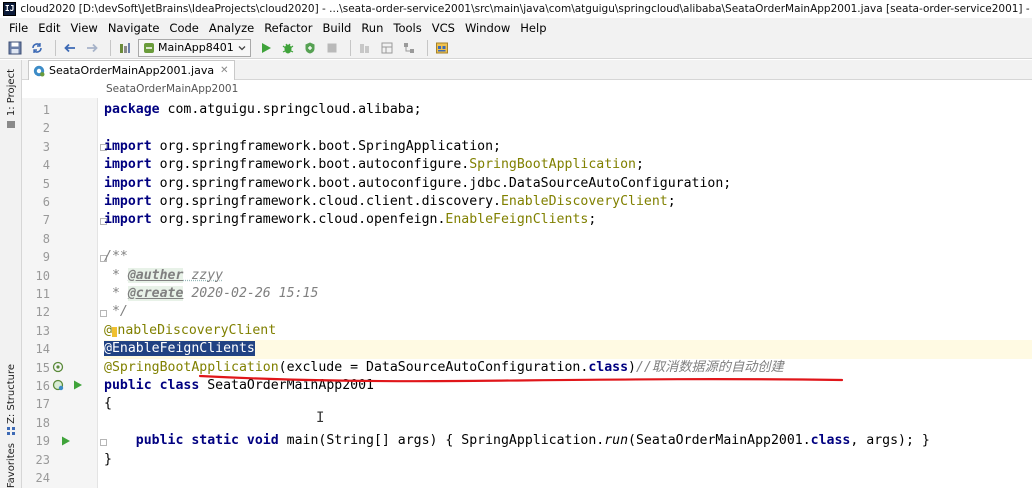 The width and height of the screenshot is (1032, 488). What do you see at coordinates (70, 48) in the screenshot?
I see `back-icon` at bounding box center [70, 48].